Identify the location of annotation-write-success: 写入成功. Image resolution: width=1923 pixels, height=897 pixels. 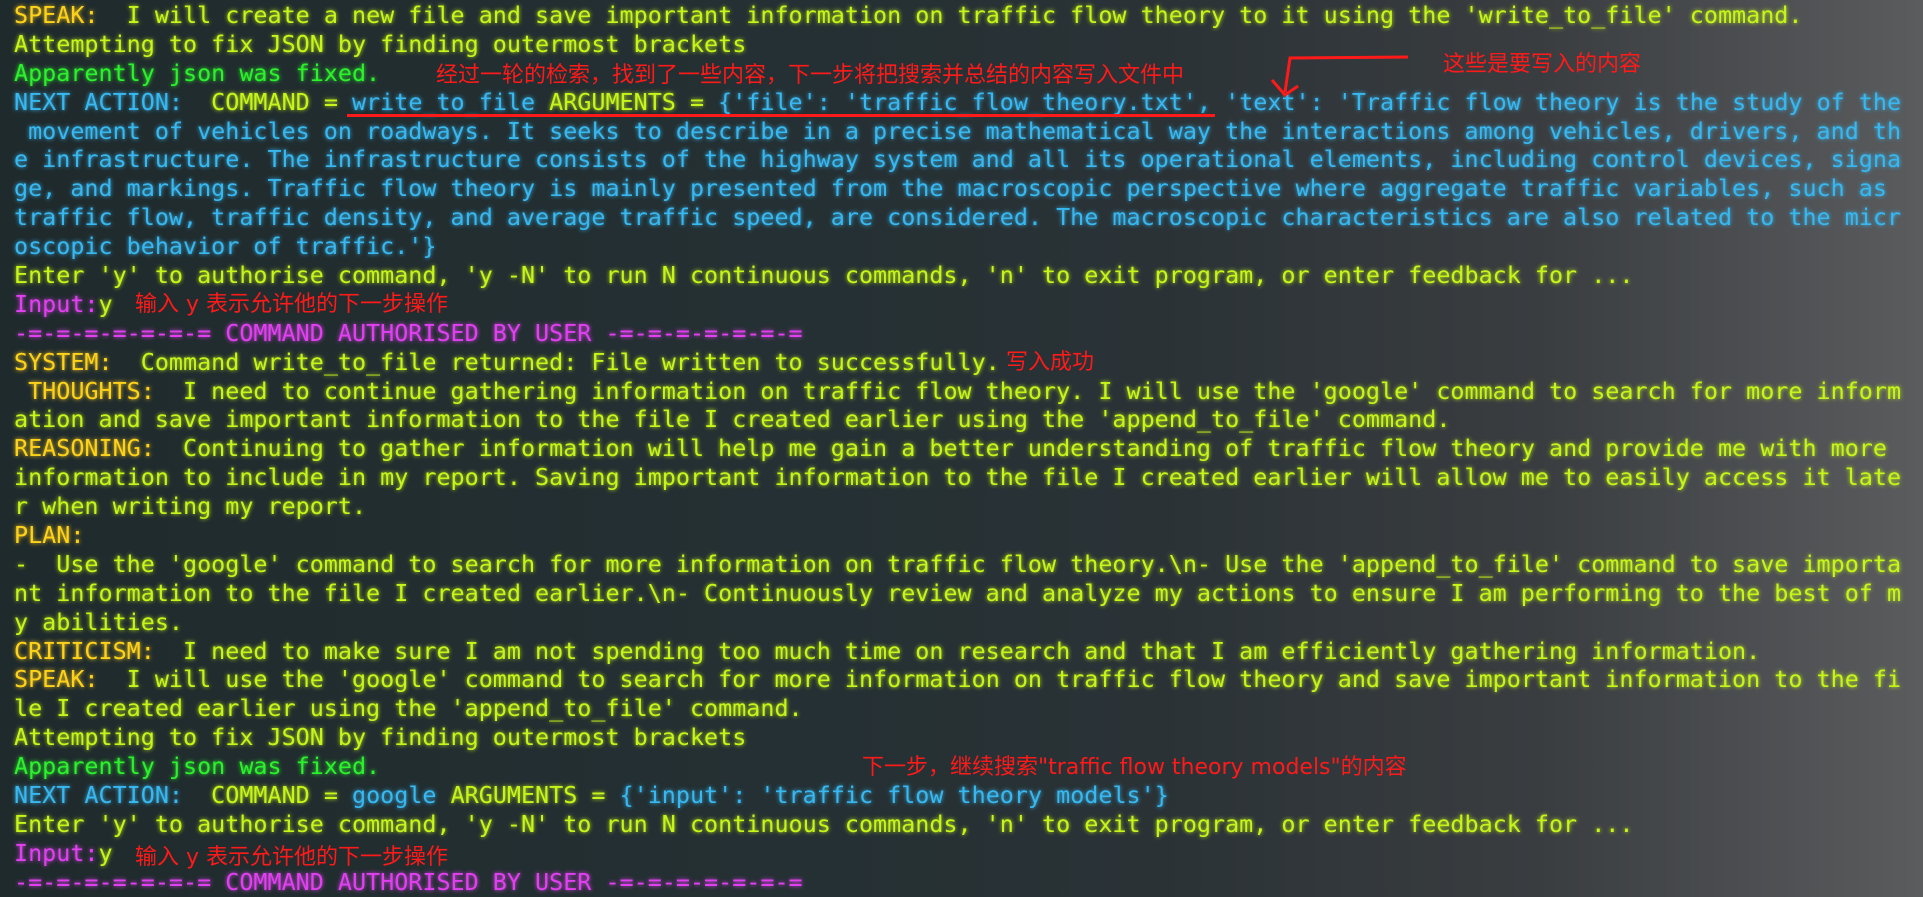
(1050, 362).